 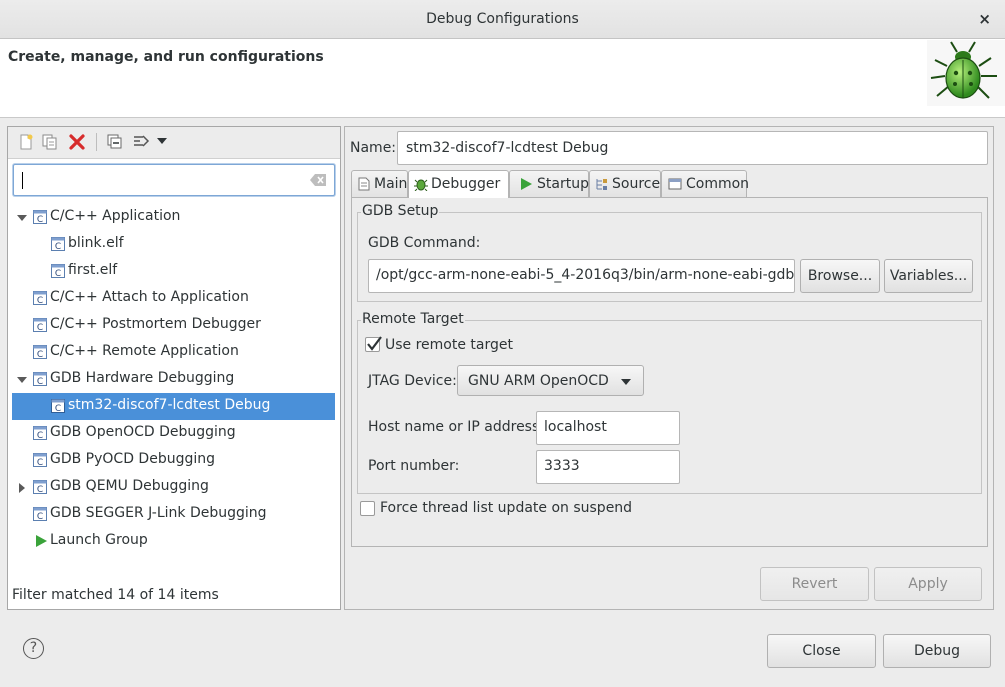 I want to click on jtag-device-select: GNU ARM OpenOCD, so click(x=550, y=380).